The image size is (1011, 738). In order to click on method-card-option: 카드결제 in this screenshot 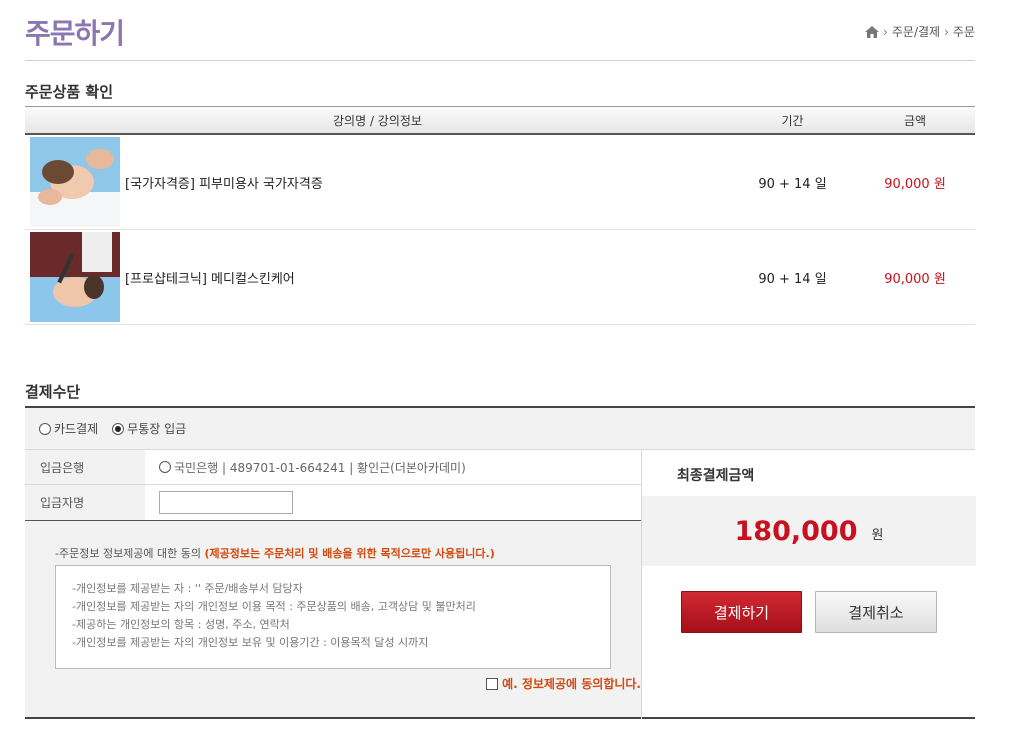, I will do `click(68, 428)`.